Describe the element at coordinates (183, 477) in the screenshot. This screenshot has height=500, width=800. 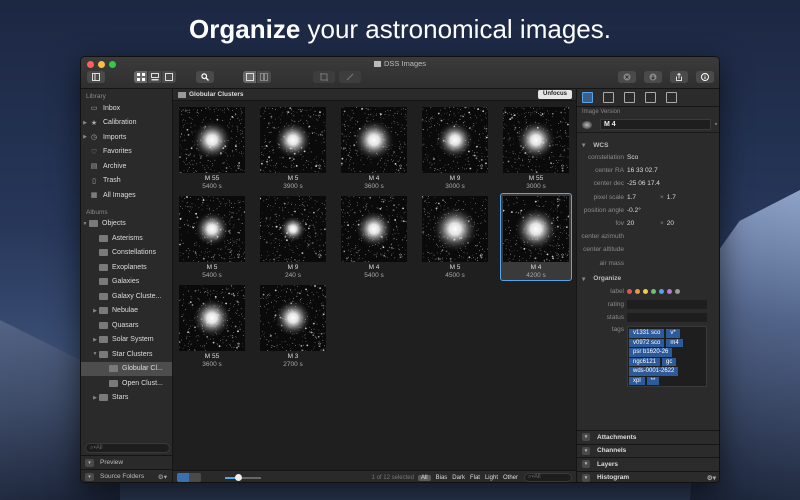
I see `small-thumbs-button` at that location.